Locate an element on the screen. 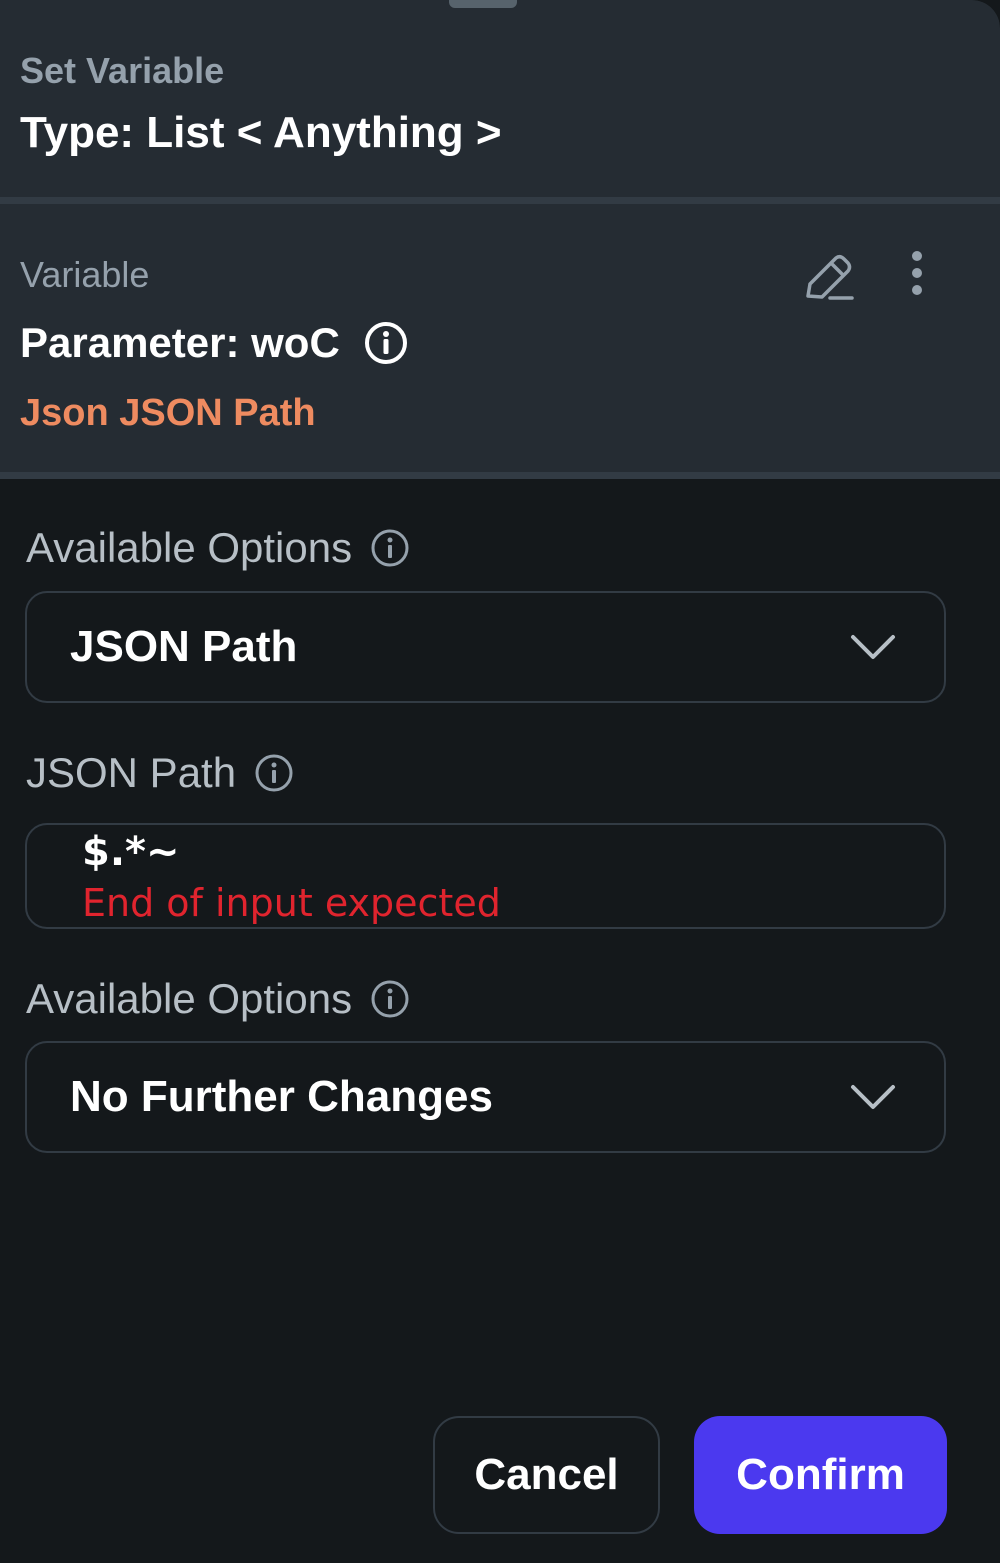  variable-parameter-row: Parameter: woC is located at coordinates (214, 343).